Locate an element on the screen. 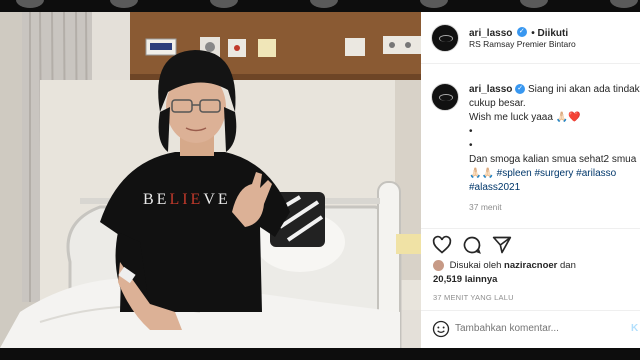 Image resolution: width=640 pixels, height=360 pixels. author-username: ari_lasso is located at coordinates (490, 33).